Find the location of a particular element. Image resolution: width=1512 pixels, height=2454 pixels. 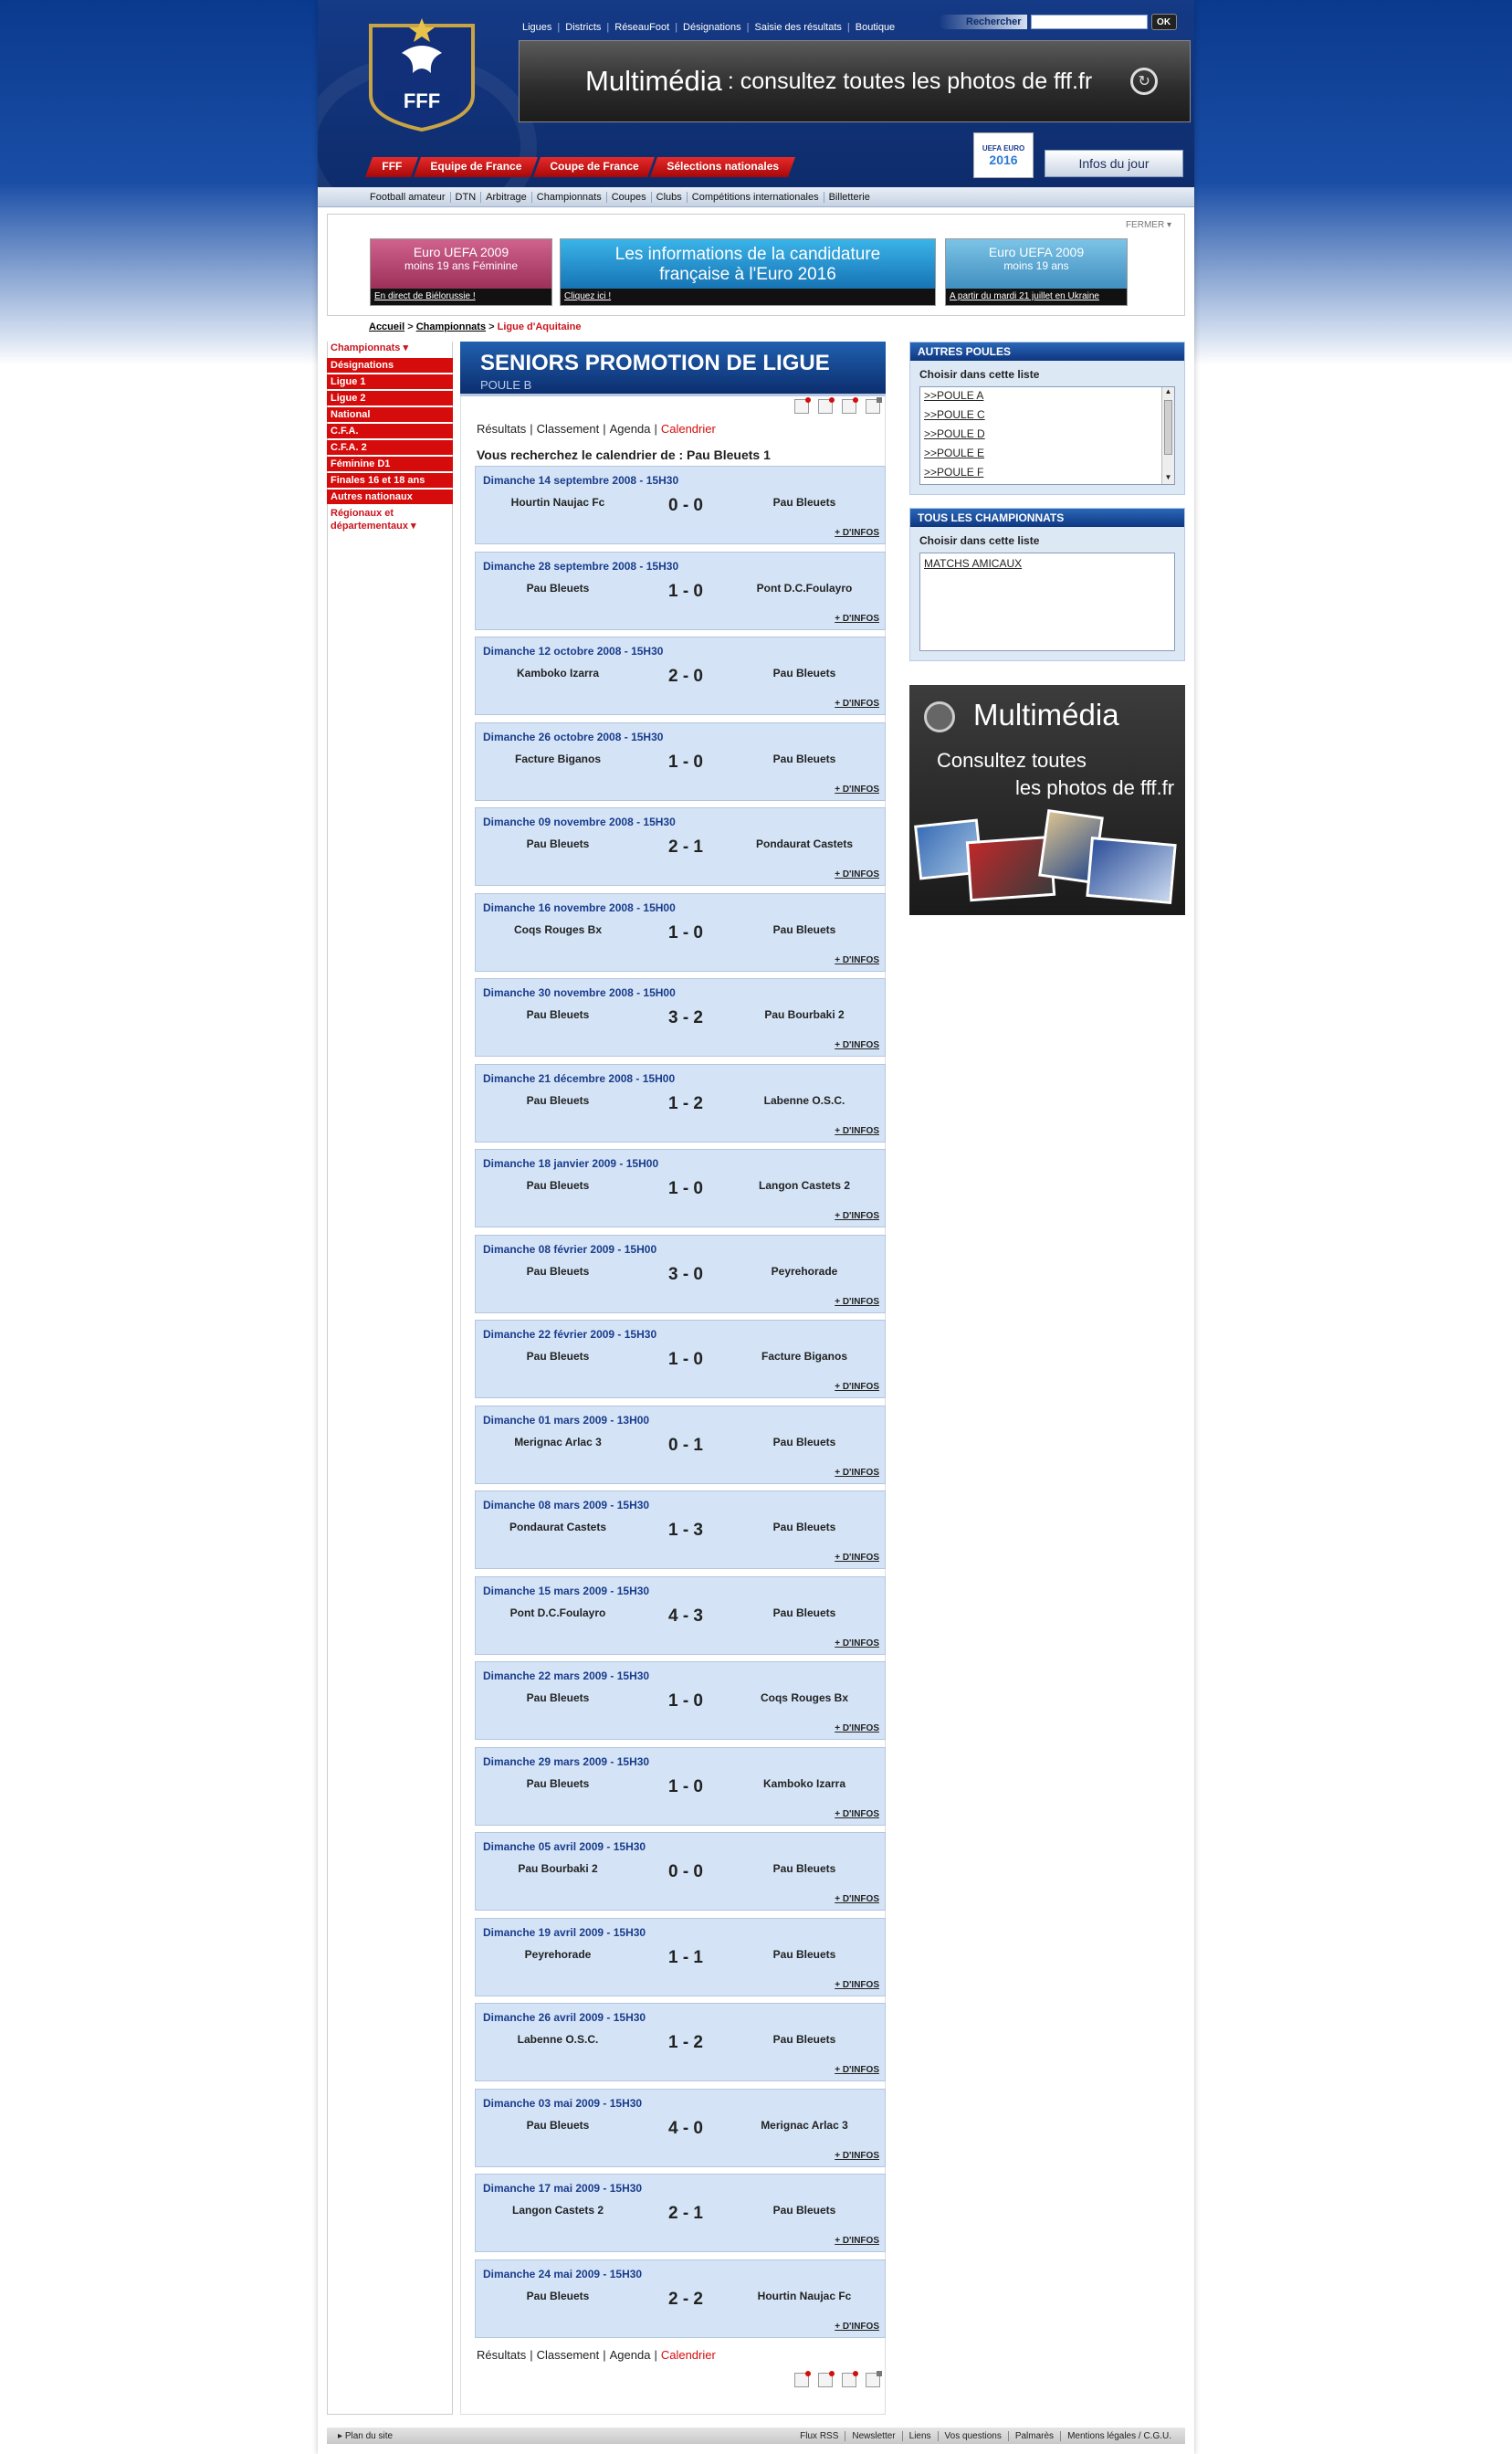

left-menu-item: National is located at coordinates (390, 414).